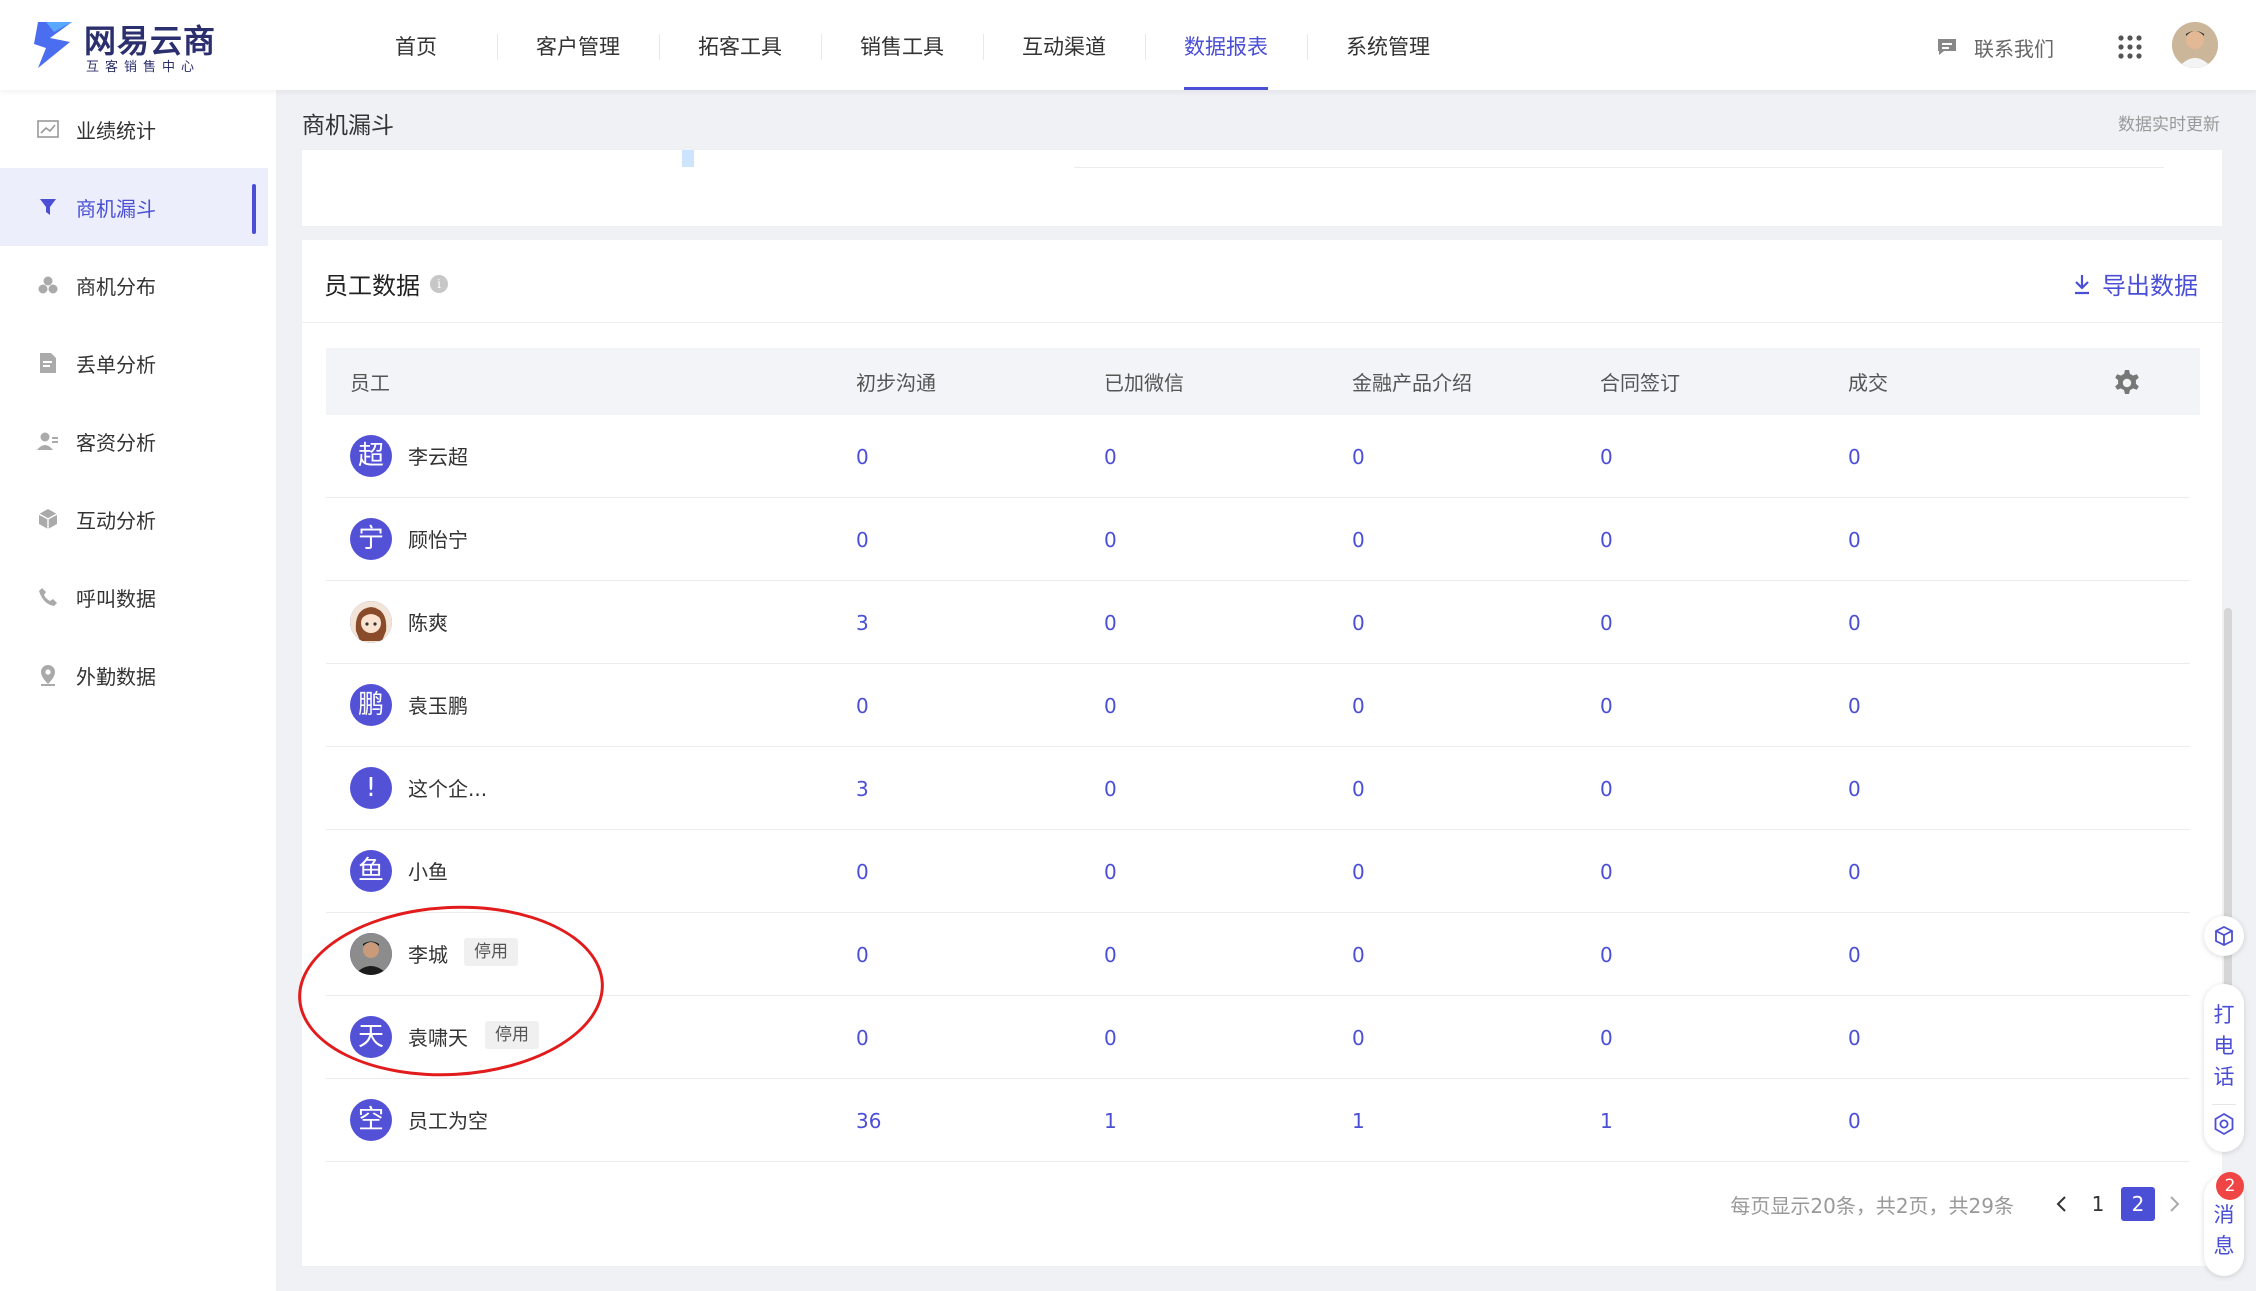 The width and height of the screenshot is (2256, 1291). What do you see at coordinates (1258, 456) in the screenshot?
I see `table-row: 超李云超 0 0 0 0 0` at bounding box center [1258, 456].